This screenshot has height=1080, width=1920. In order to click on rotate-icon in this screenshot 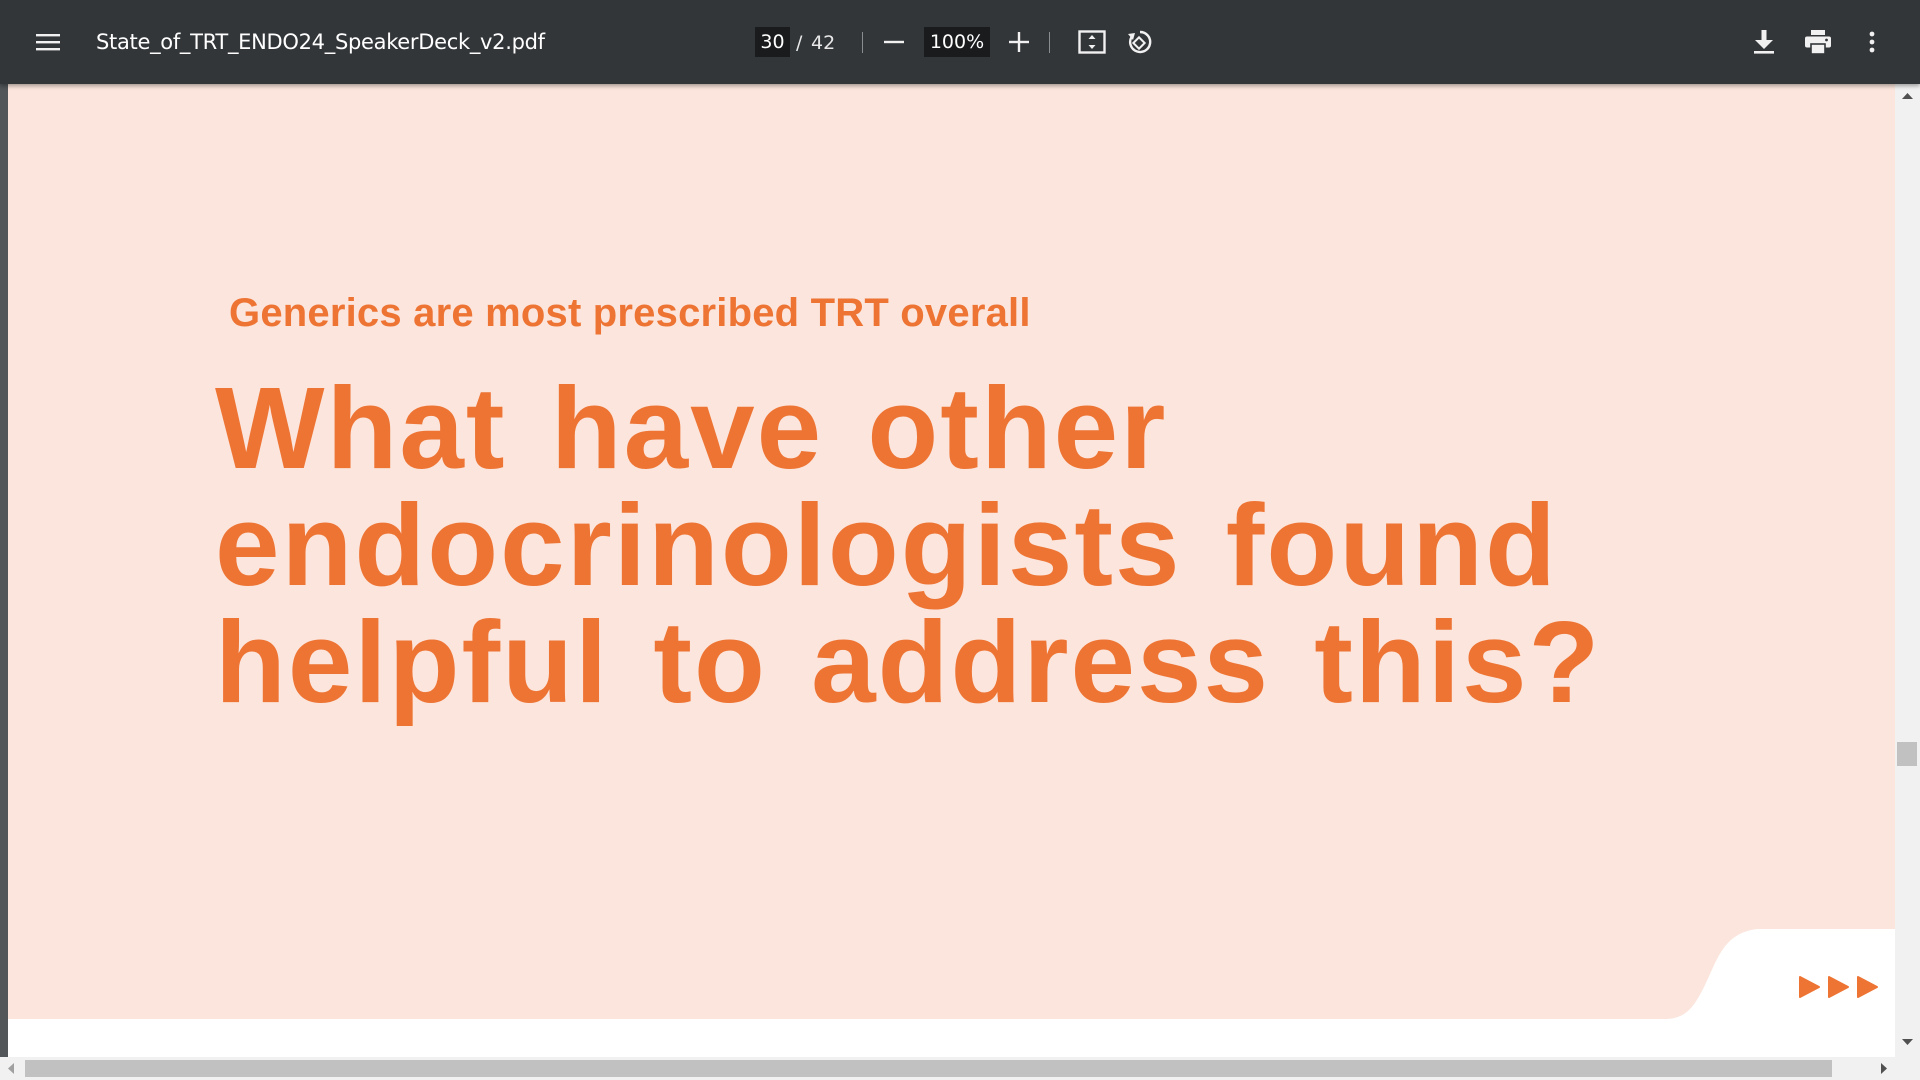, I will do `click(1140, 42)`.